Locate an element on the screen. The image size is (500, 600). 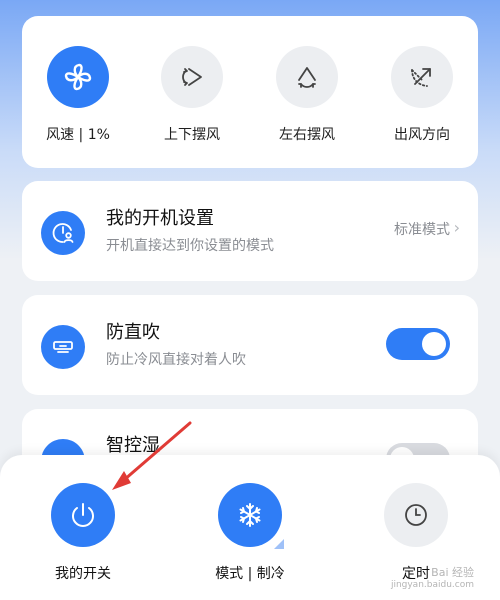
startup-setting-subtitle: 开机直接达到你设置的模式 is located at coordinates (190, 246).